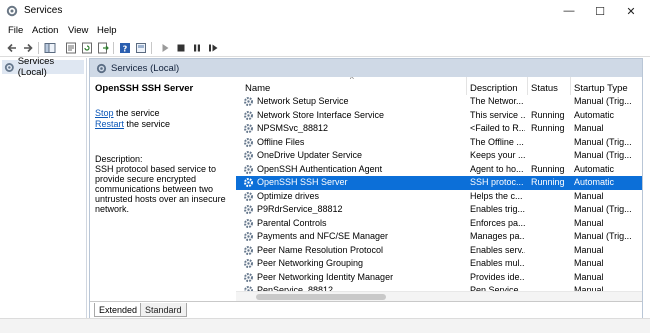 This screenshot has height=333, width=650. What do you see at coordinates (164, 47) in the screenshot?
I see `start-service-icon` at bounding box center [164, 47].